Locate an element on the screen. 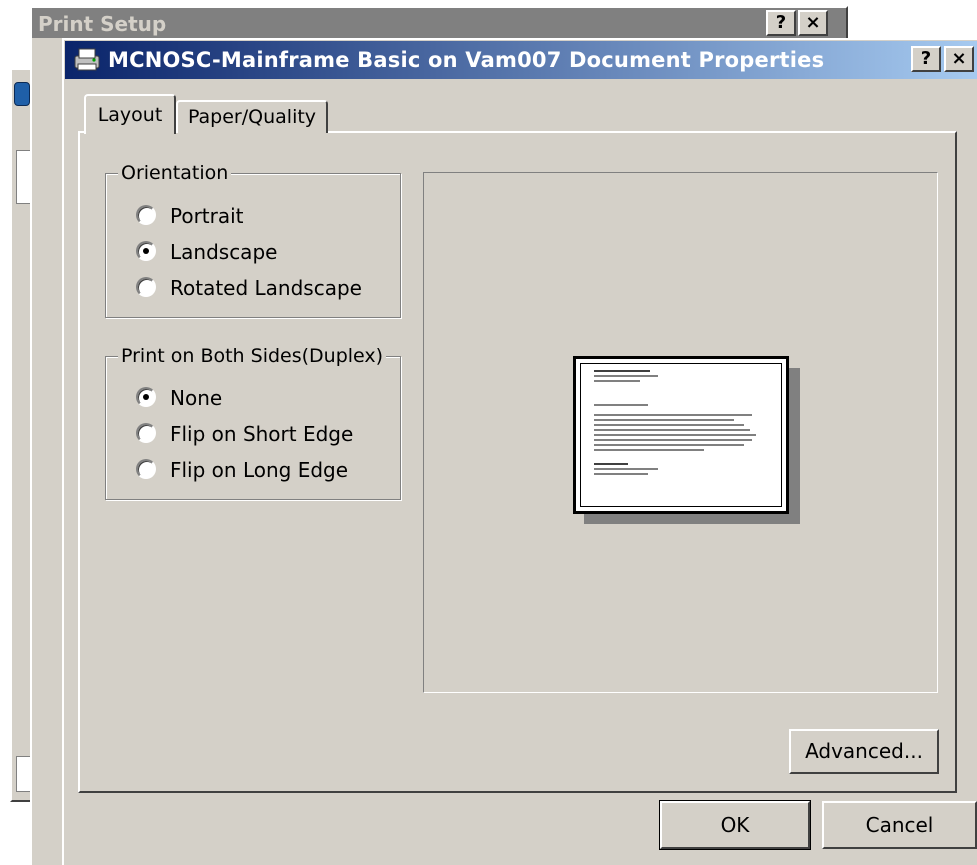 Image resolution: width=977 pixels, height=865 pixels. portrait-radio is located at coordinates (146, 215).